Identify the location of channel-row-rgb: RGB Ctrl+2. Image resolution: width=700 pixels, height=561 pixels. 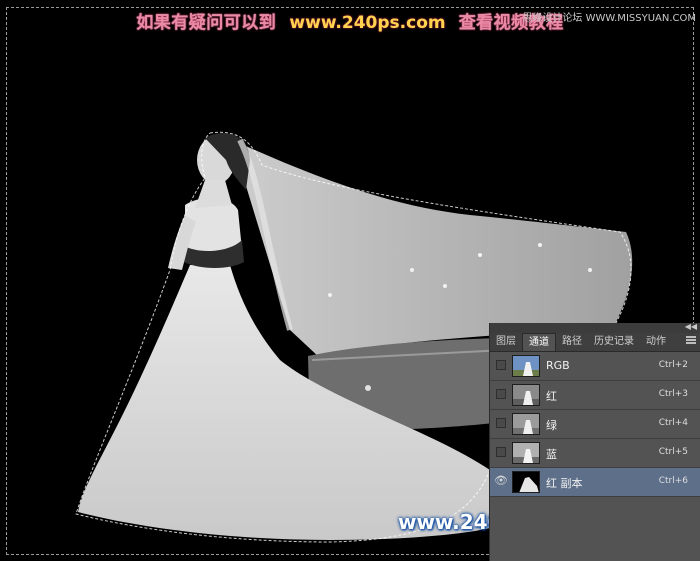
(595, 366).